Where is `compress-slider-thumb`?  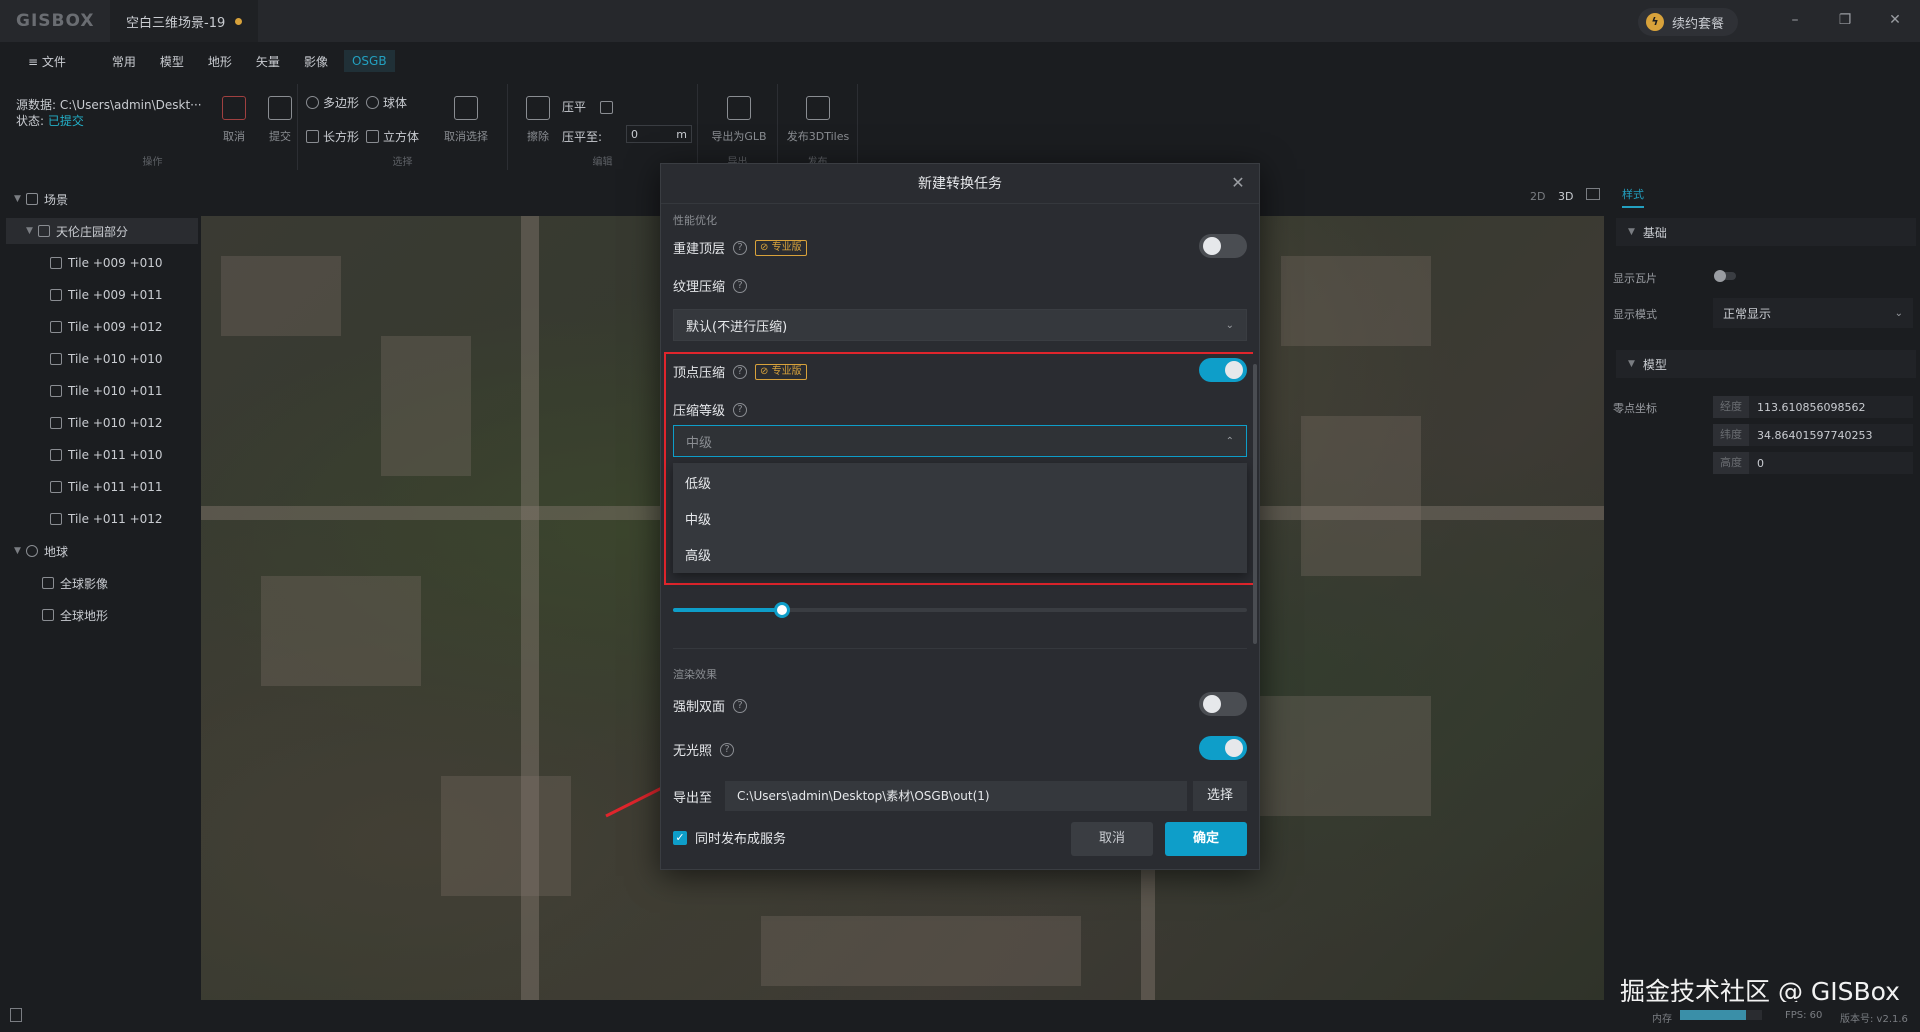
compress-slider-thumb is located at coordinates (782, 610).